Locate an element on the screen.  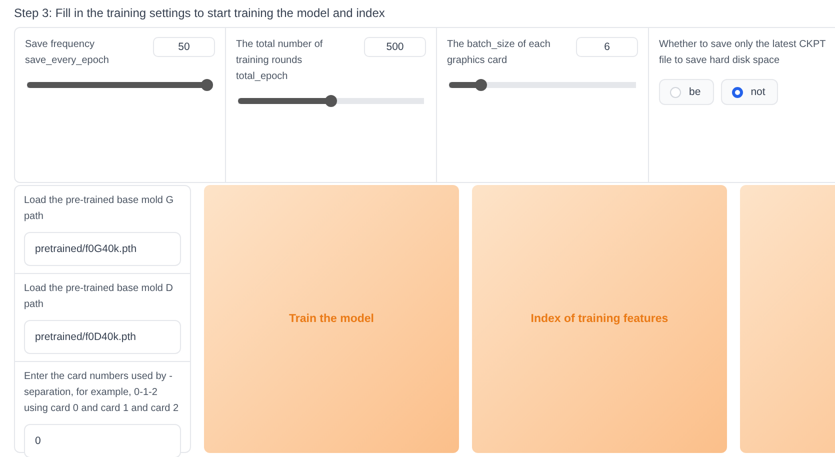
radio-option: not is located at coordinates (749, 92).